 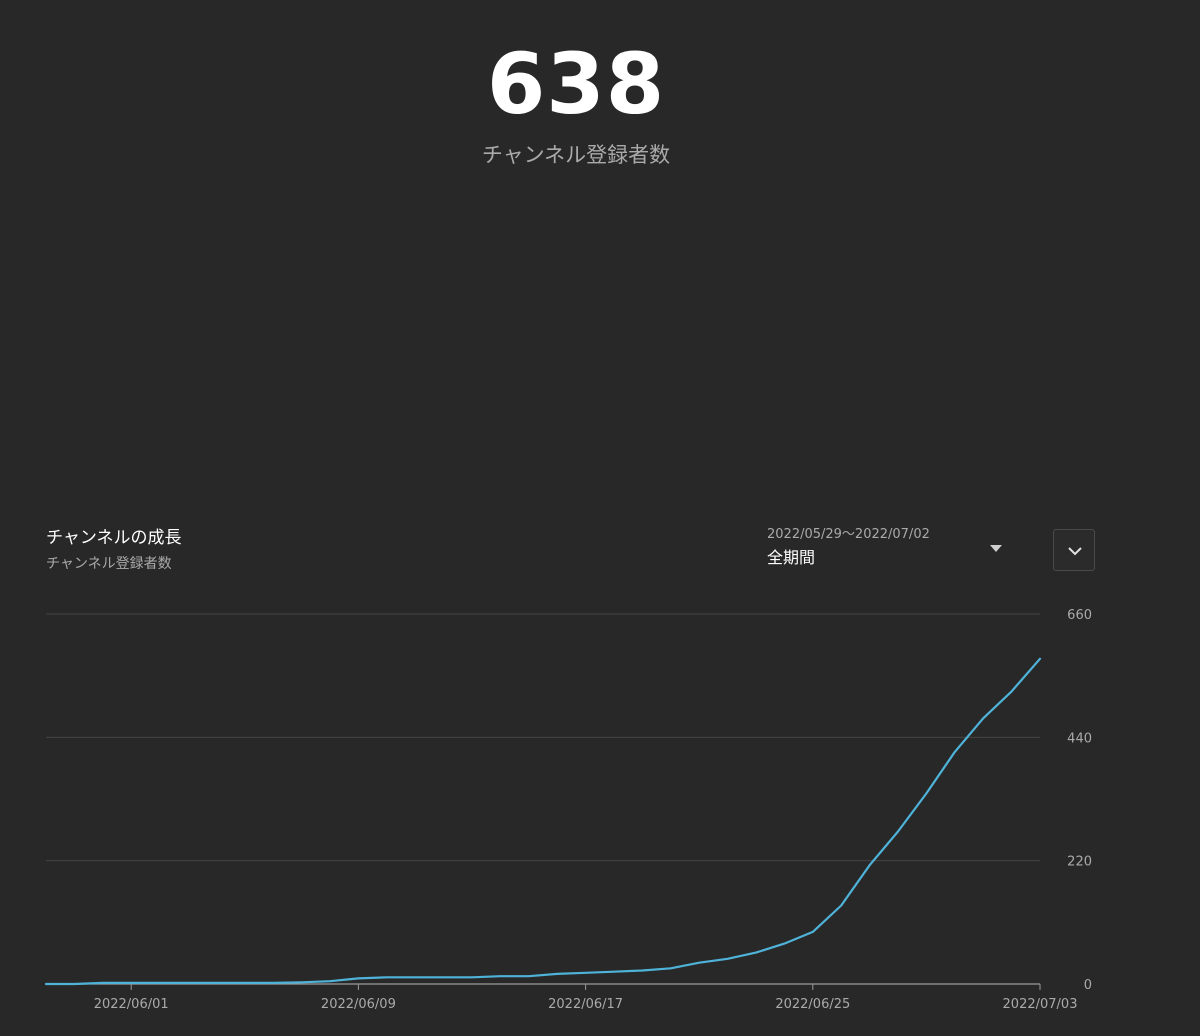 What do you see at coordinates (1088, 985) in the screenshot?
I see `y-tick-label: 0` at bounding box center [1088, 985].